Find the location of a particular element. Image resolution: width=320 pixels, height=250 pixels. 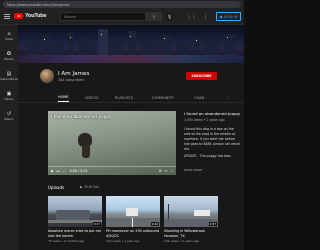

settings-more-icon: ⋮ is located at coordinates (205, 16).